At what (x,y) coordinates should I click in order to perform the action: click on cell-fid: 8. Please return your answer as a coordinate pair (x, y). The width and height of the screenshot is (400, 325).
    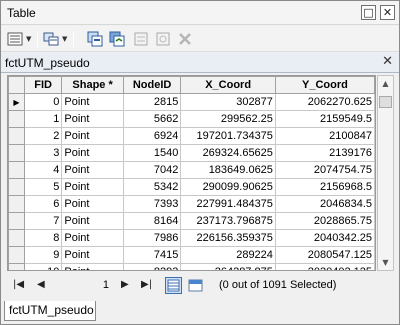
    Looking at the image, I should click on (43, 238).